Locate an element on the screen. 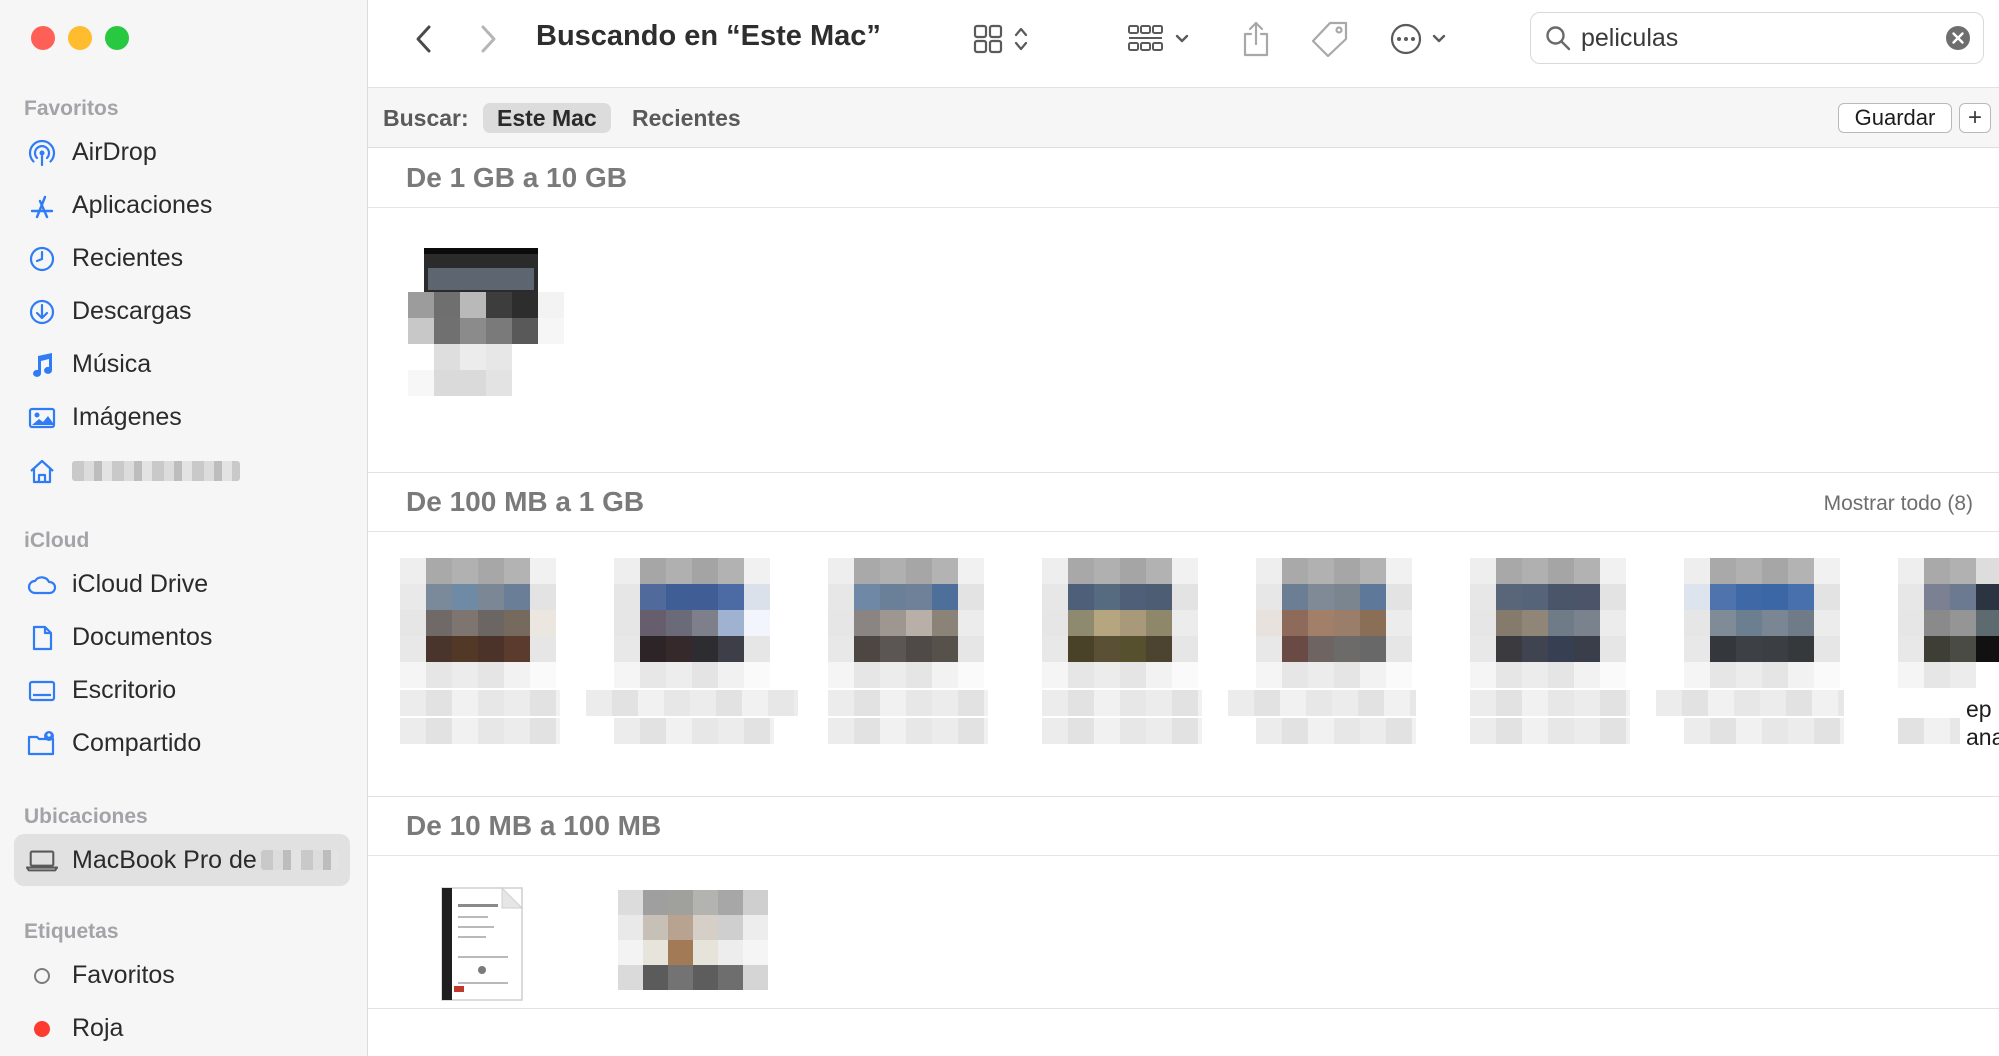 This screenshot has height=1056, width=1999. download-icon is located at coordinates (42, 312).